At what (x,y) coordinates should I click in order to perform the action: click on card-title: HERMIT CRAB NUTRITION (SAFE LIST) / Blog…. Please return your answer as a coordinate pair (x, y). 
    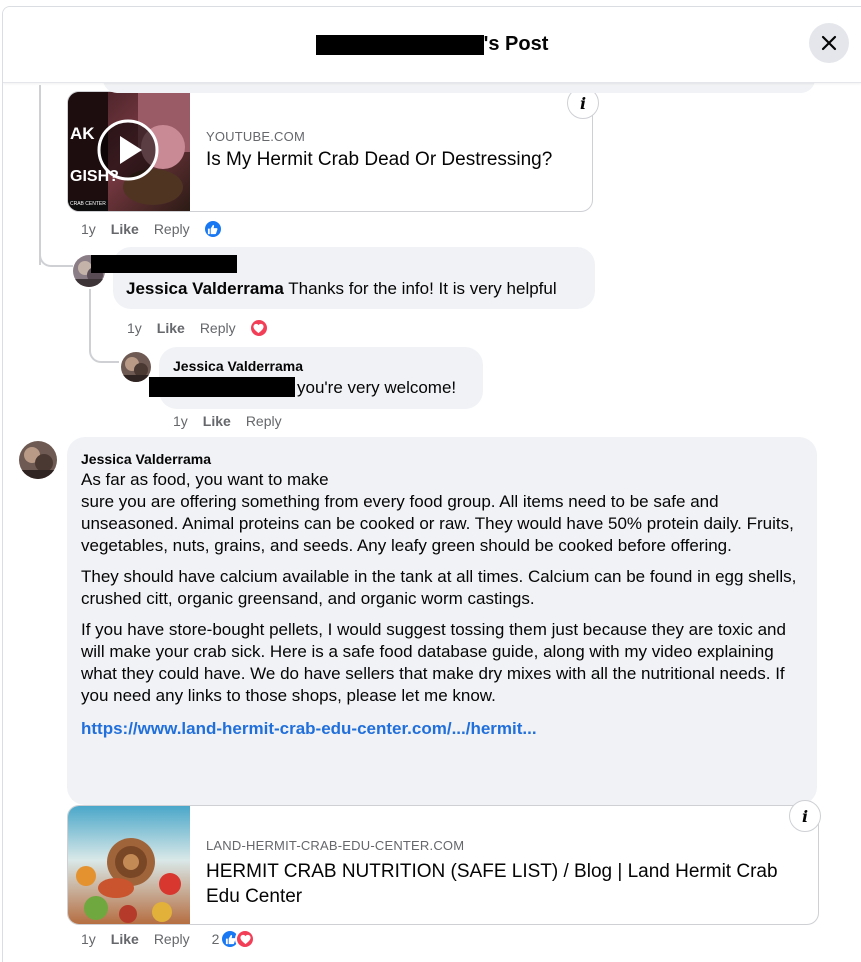
    Looking at the image, I should click on (492, 884).